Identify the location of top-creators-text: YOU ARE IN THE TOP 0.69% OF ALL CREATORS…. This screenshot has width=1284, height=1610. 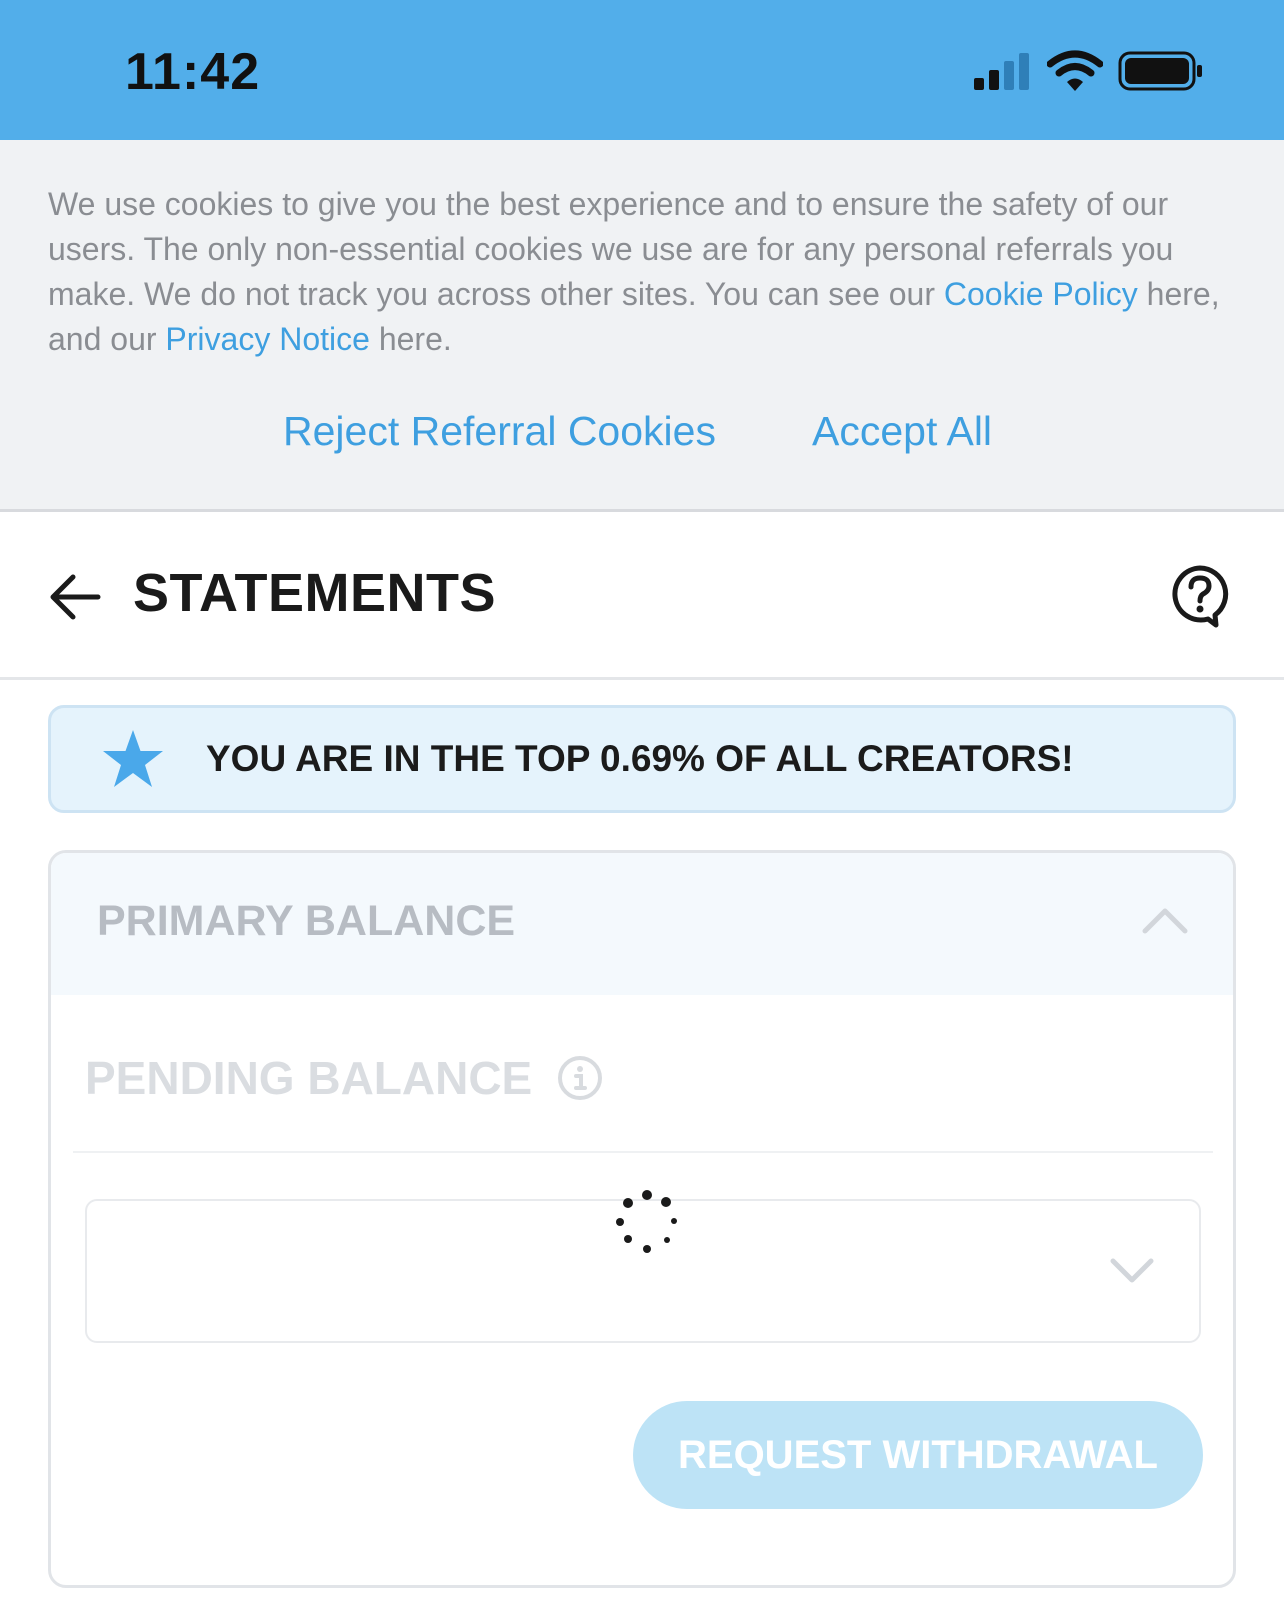
(640, 758).